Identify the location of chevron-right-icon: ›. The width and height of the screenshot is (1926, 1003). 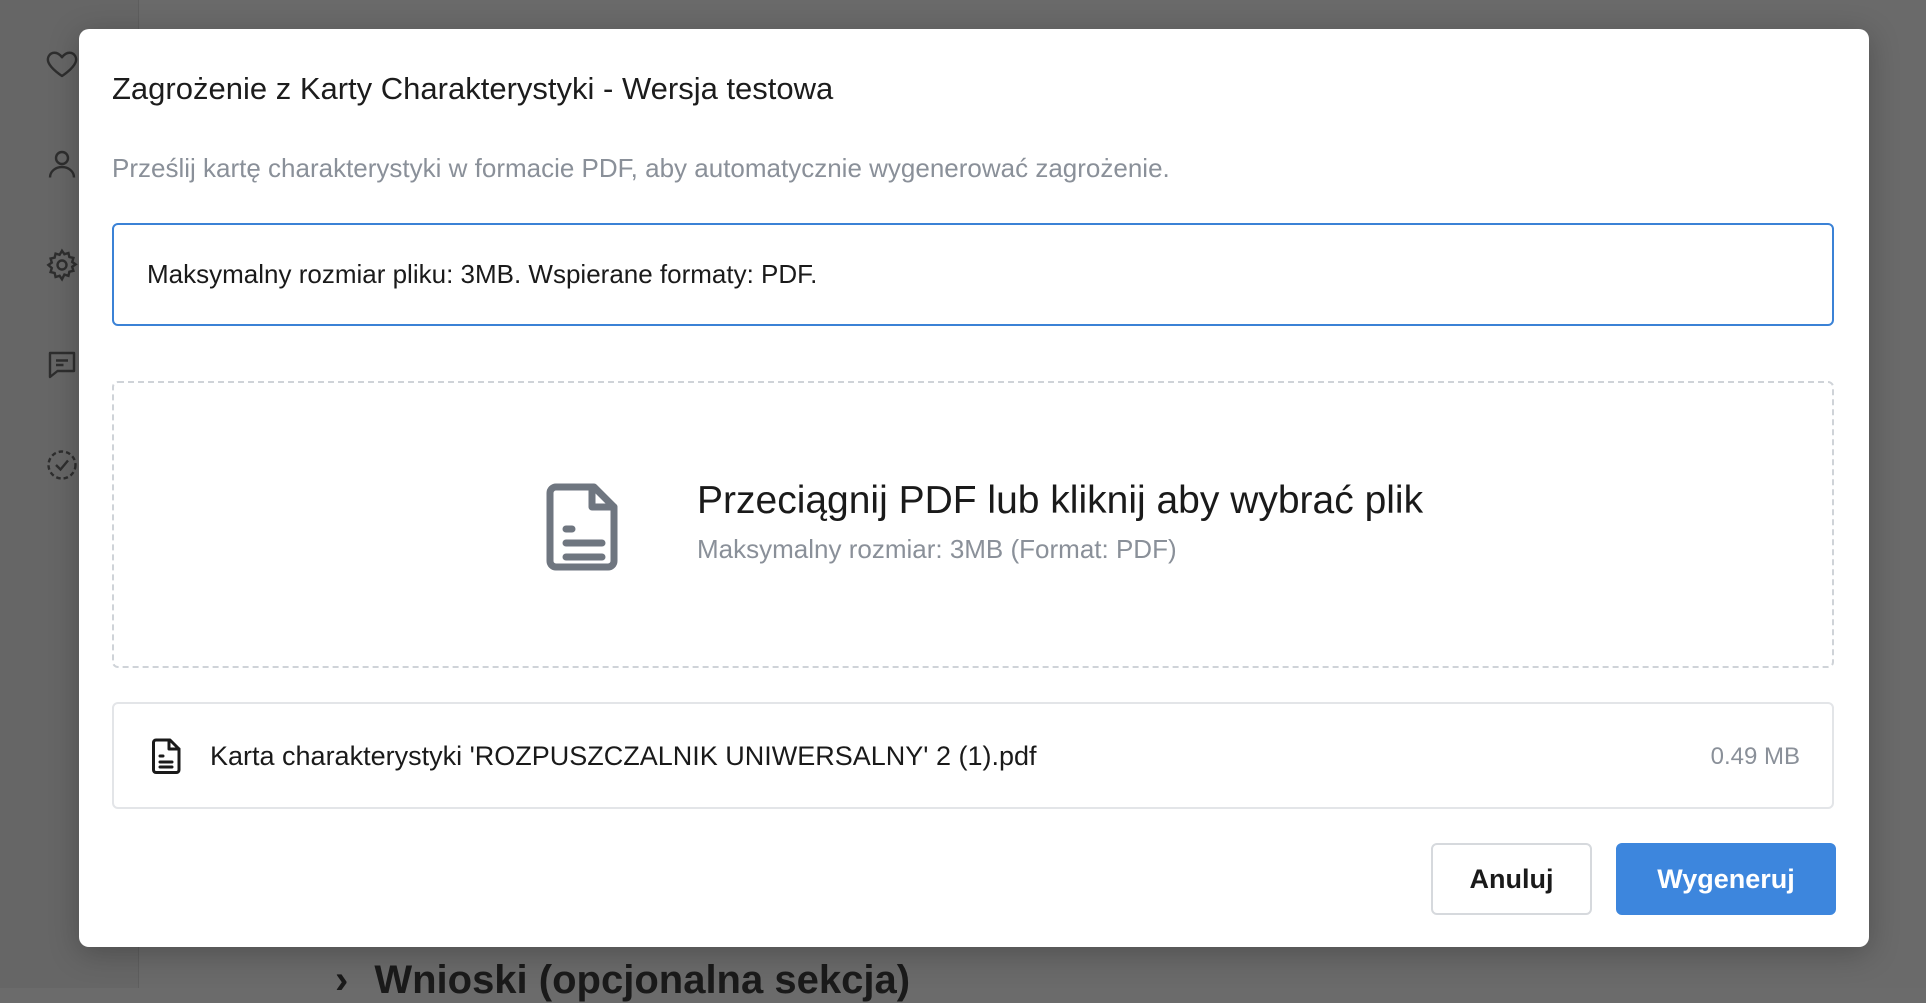
(342, 980).